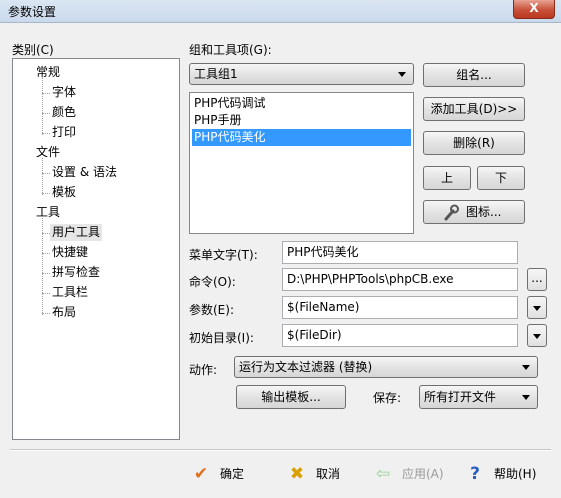  Describe the element at coordinates (474, 143) in the screenshot. I see `delete-button: 删除(R)` at that location.